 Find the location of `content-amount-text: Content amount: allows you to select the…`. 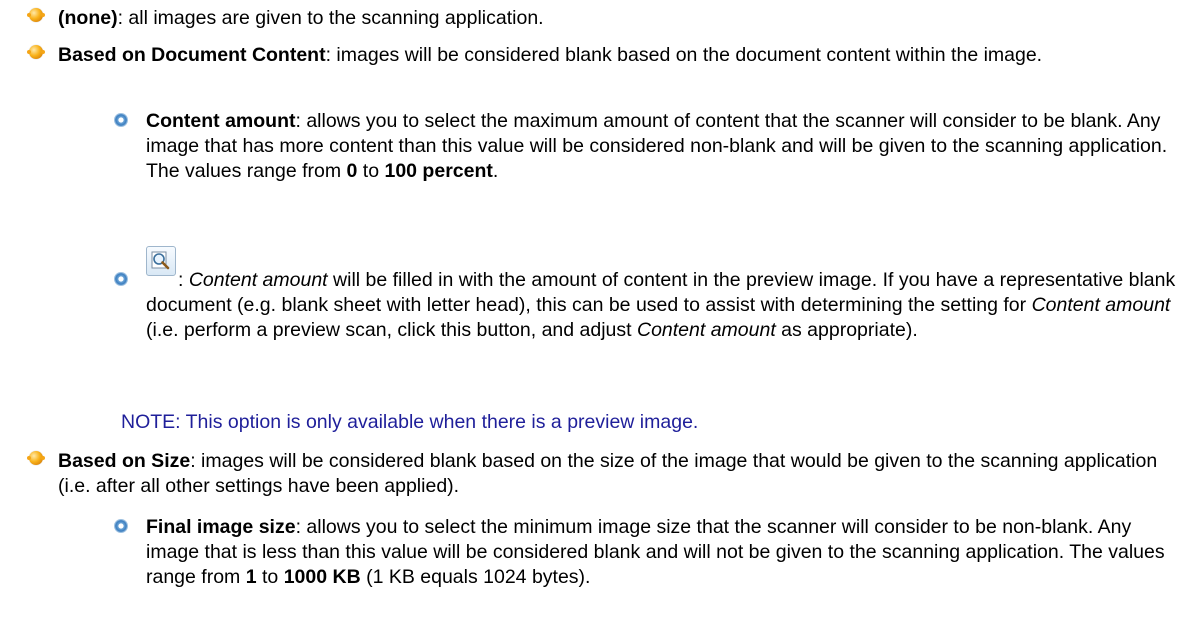

content-amount-text: Content amount: allows you to select the… is located at coordinates (666, 146).